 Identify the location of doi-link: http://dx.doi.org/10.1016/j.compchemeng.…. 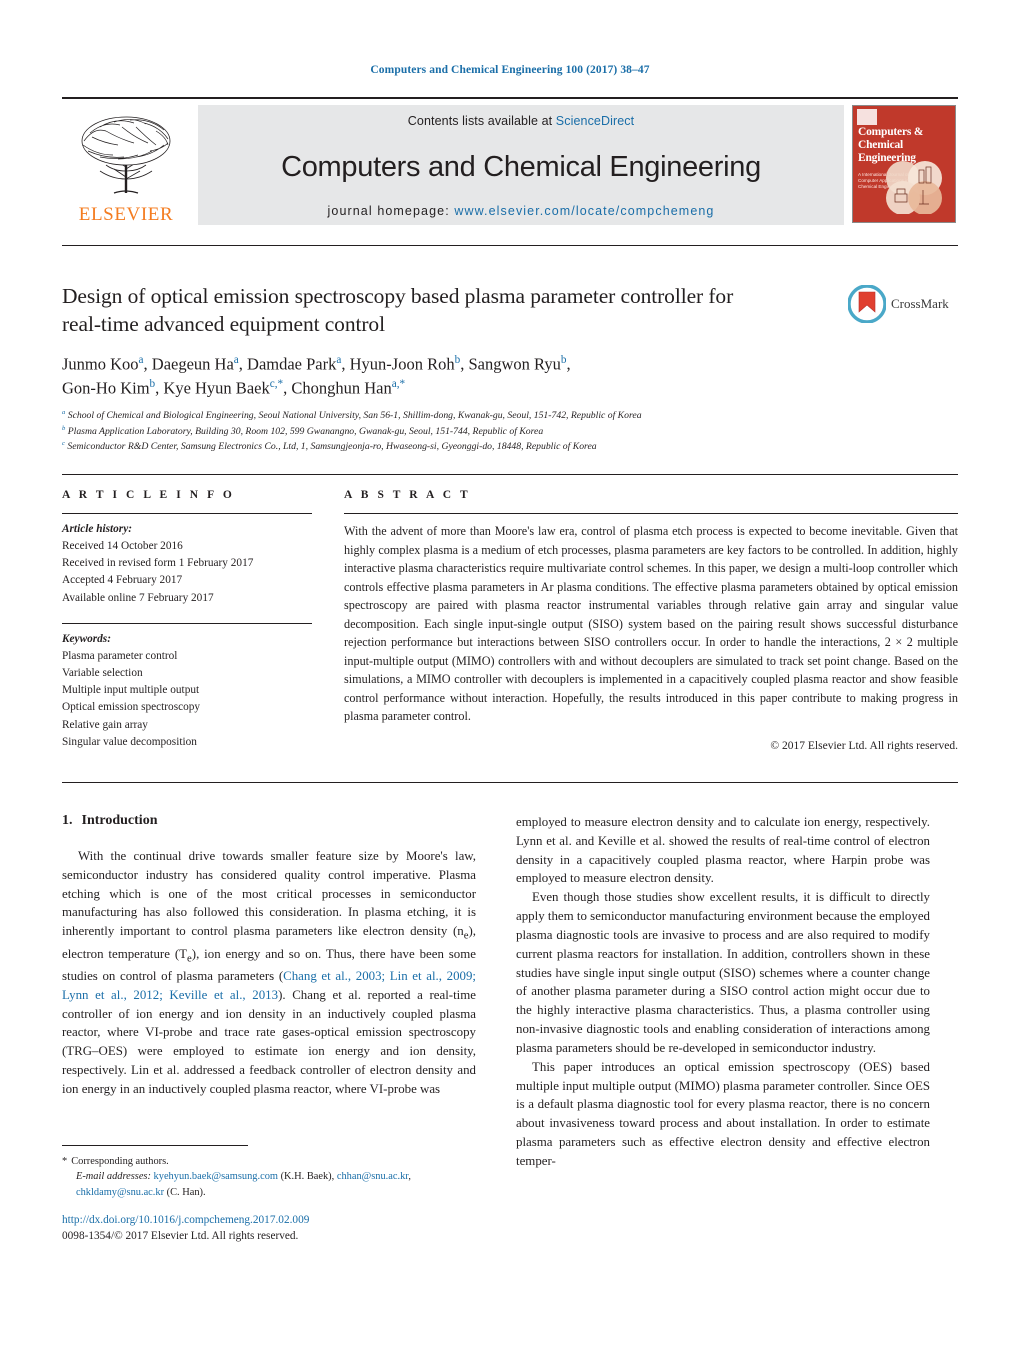
(282, 1220).